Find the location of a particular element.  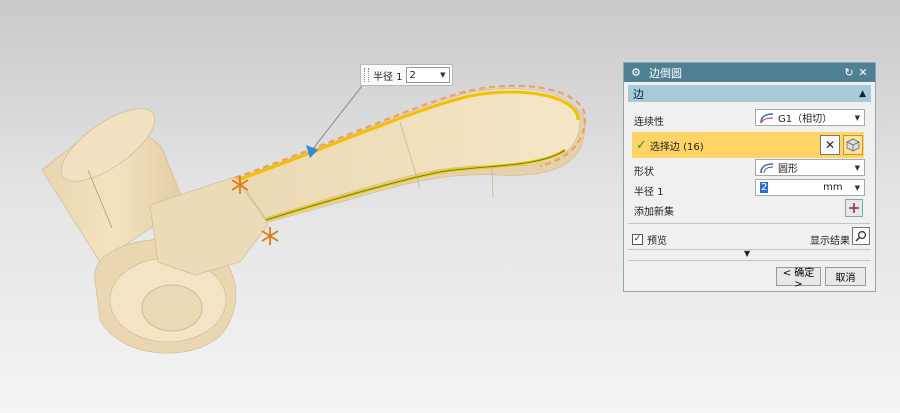

dialog-title: 边倒圆 is located at coordinates (665, 73).